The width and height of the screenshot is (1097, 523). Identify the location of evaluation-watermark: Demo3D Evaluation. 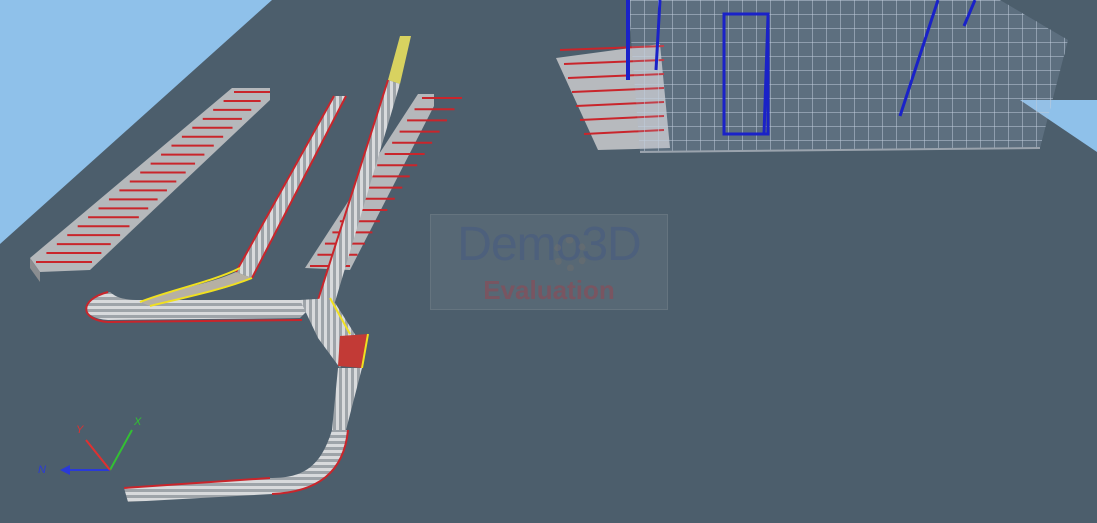
(549, 262).